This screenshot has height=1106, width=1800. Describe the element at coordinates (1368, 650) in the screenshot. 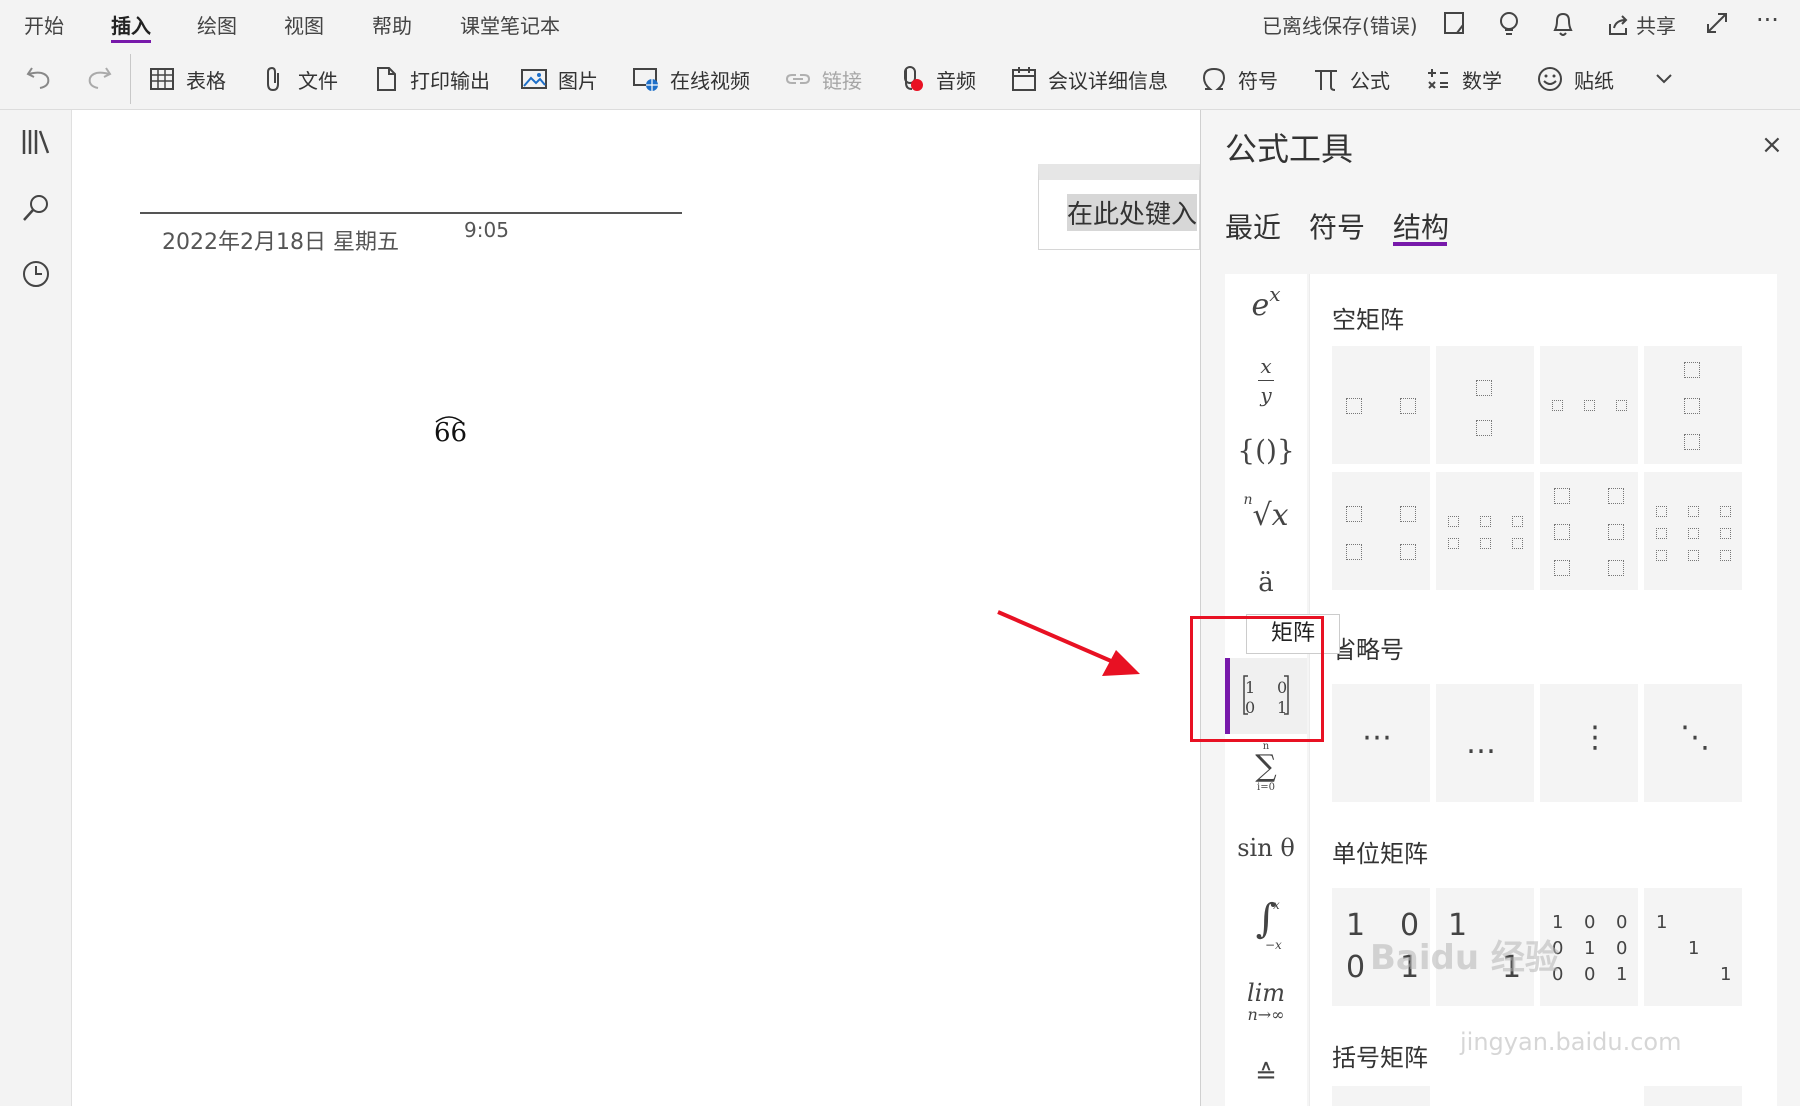

I see `section-ellipsis: 省略号` at that location.